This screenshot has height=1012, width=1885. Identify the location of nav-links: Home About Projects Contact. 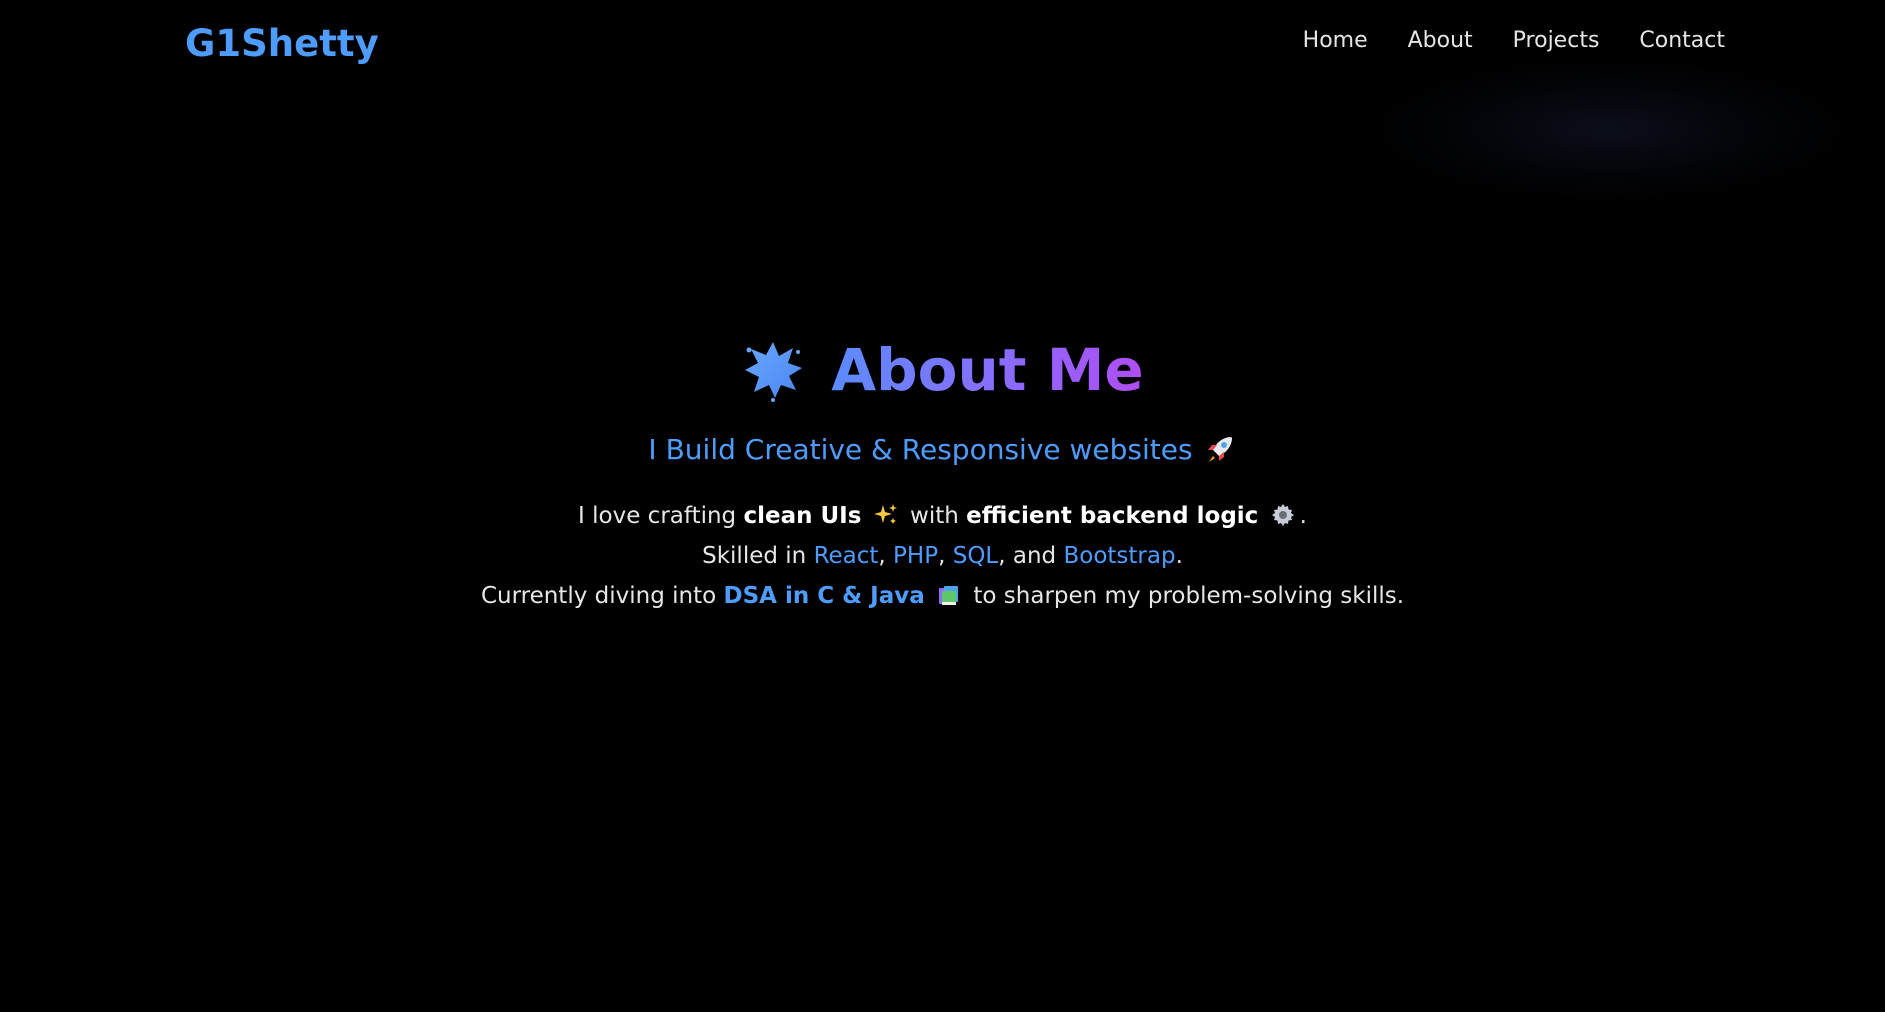
(1514, 40).